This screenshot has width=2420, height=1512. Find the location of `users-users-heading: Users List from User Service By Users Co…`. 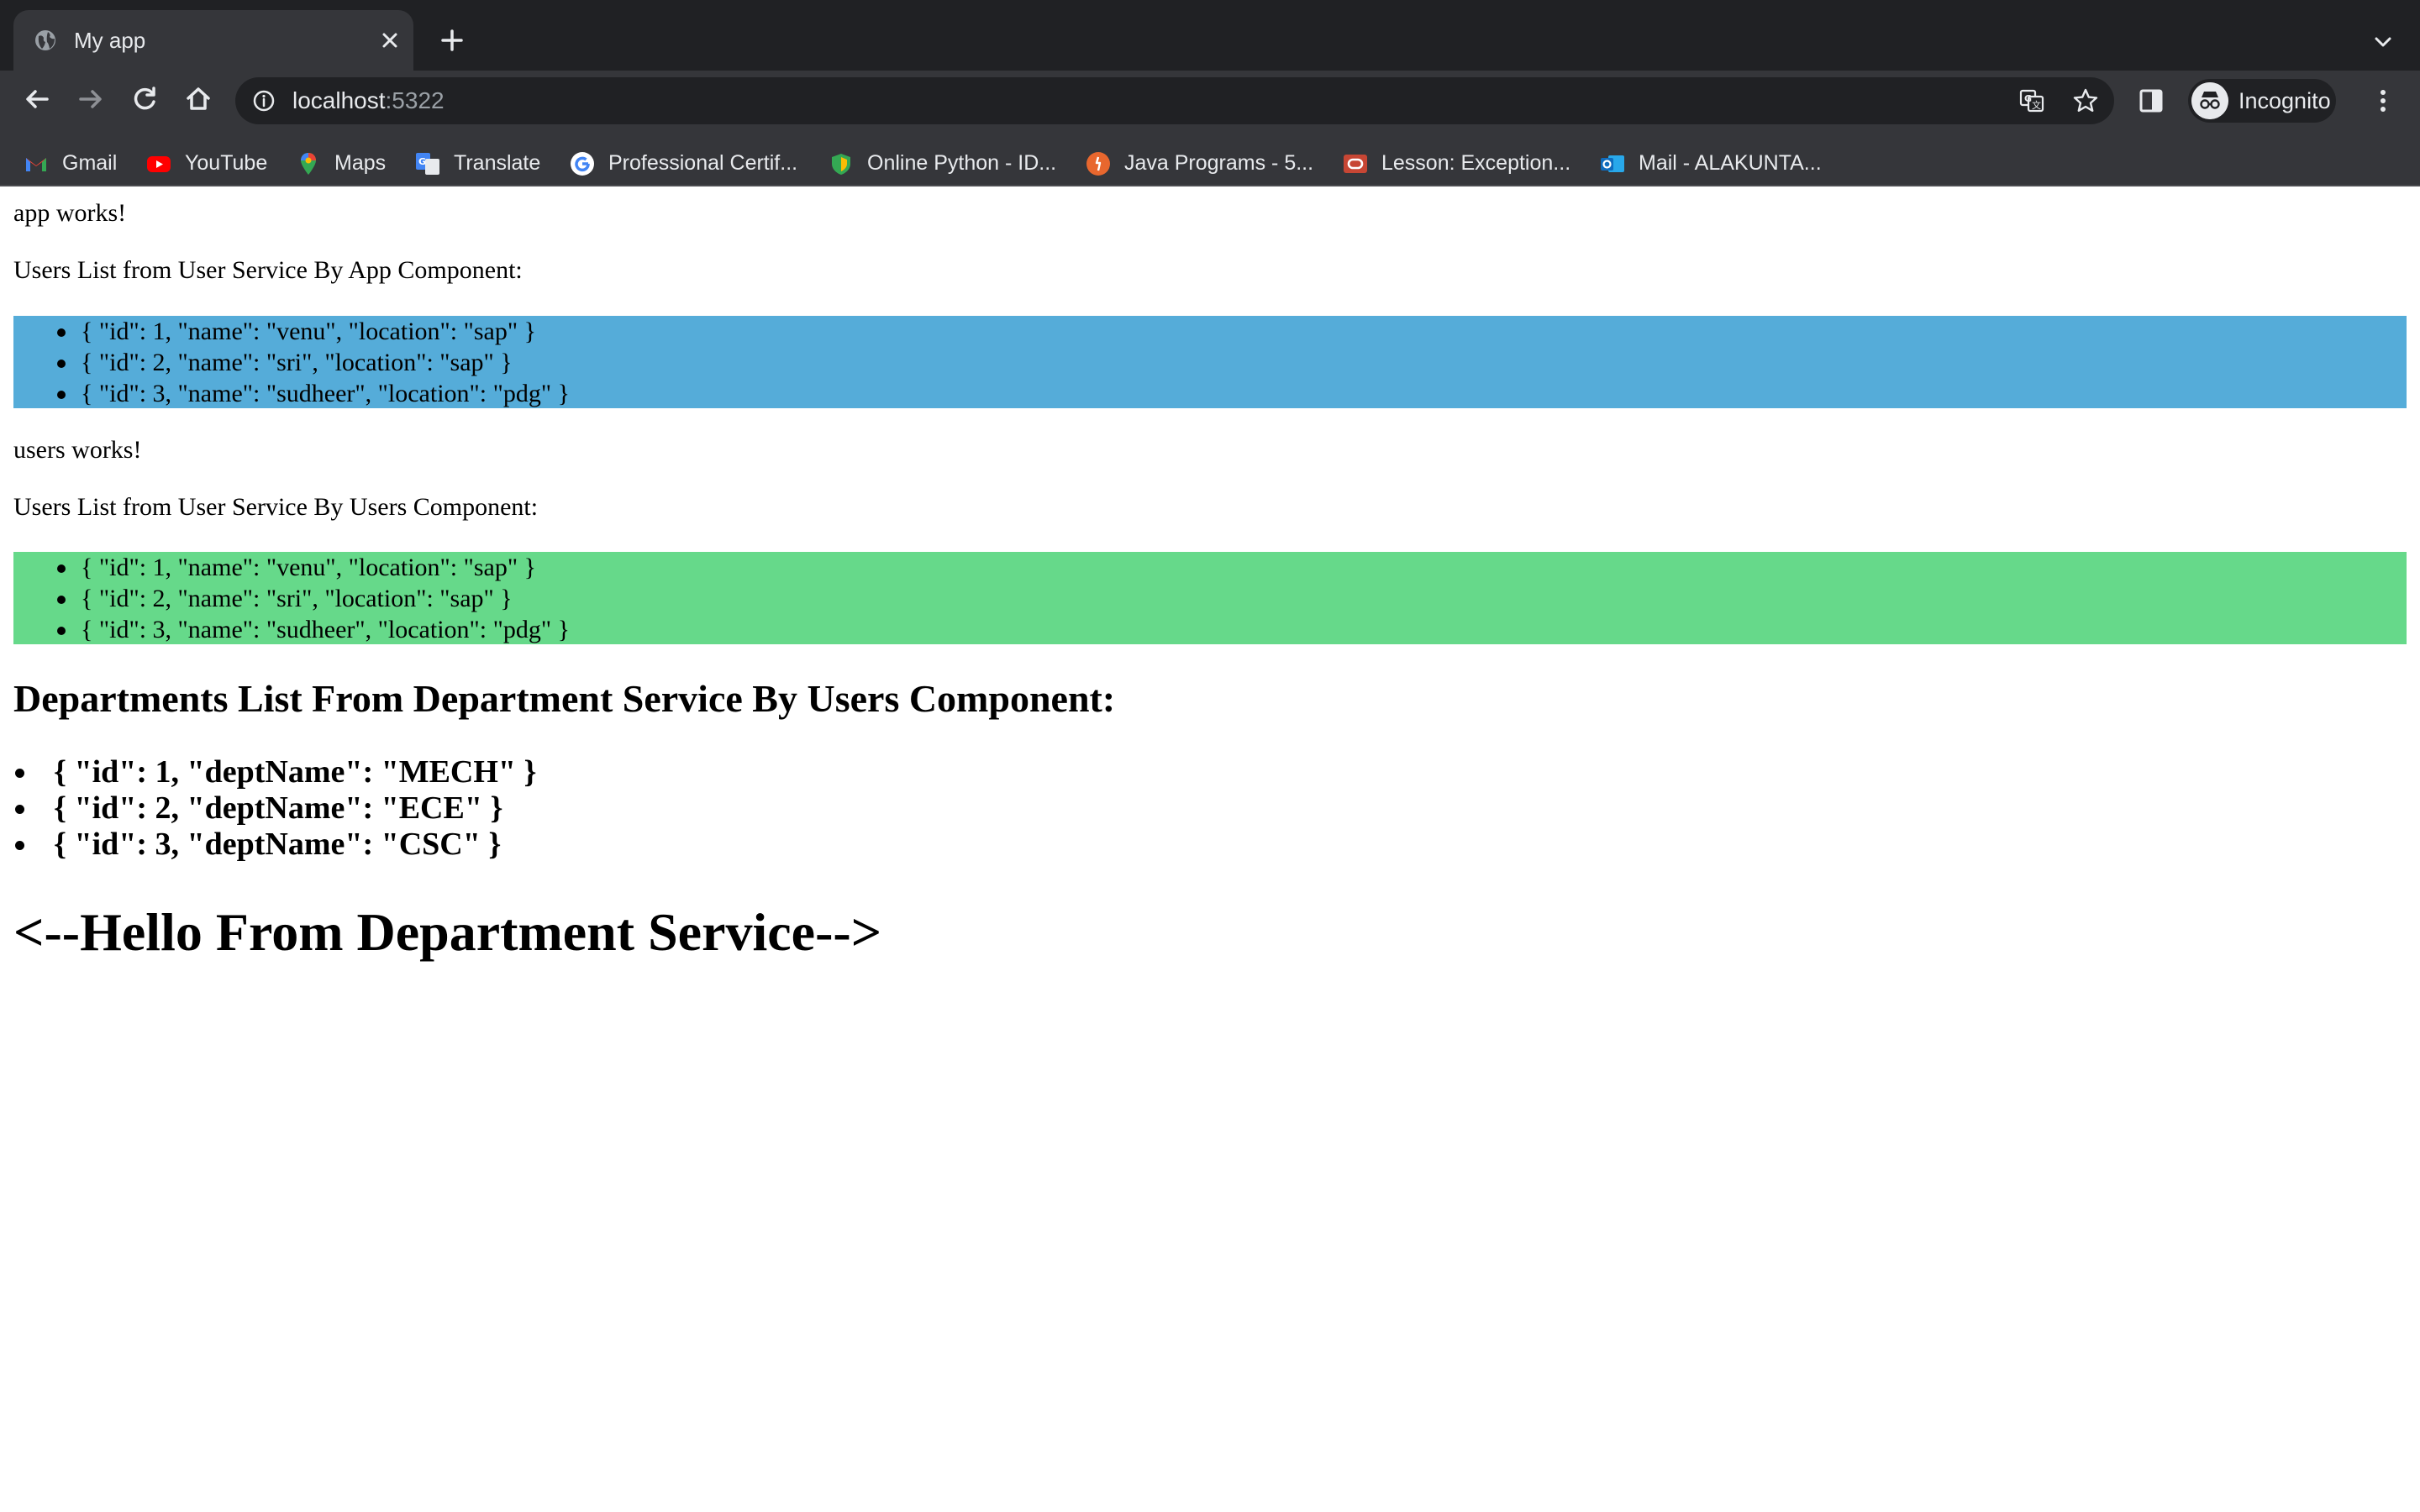

users-users-heading: Users List from User Service By Users Co… is located at coordinates (276, 507).